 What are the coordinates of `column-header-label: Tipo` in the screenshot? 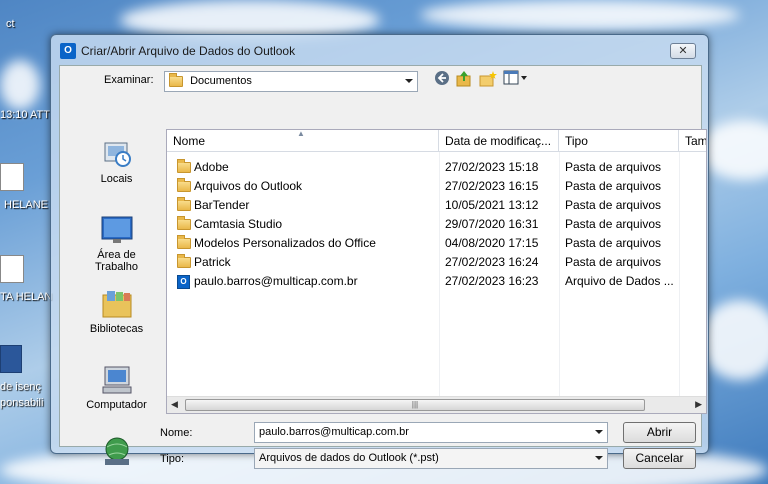 It's located at (576, 141).